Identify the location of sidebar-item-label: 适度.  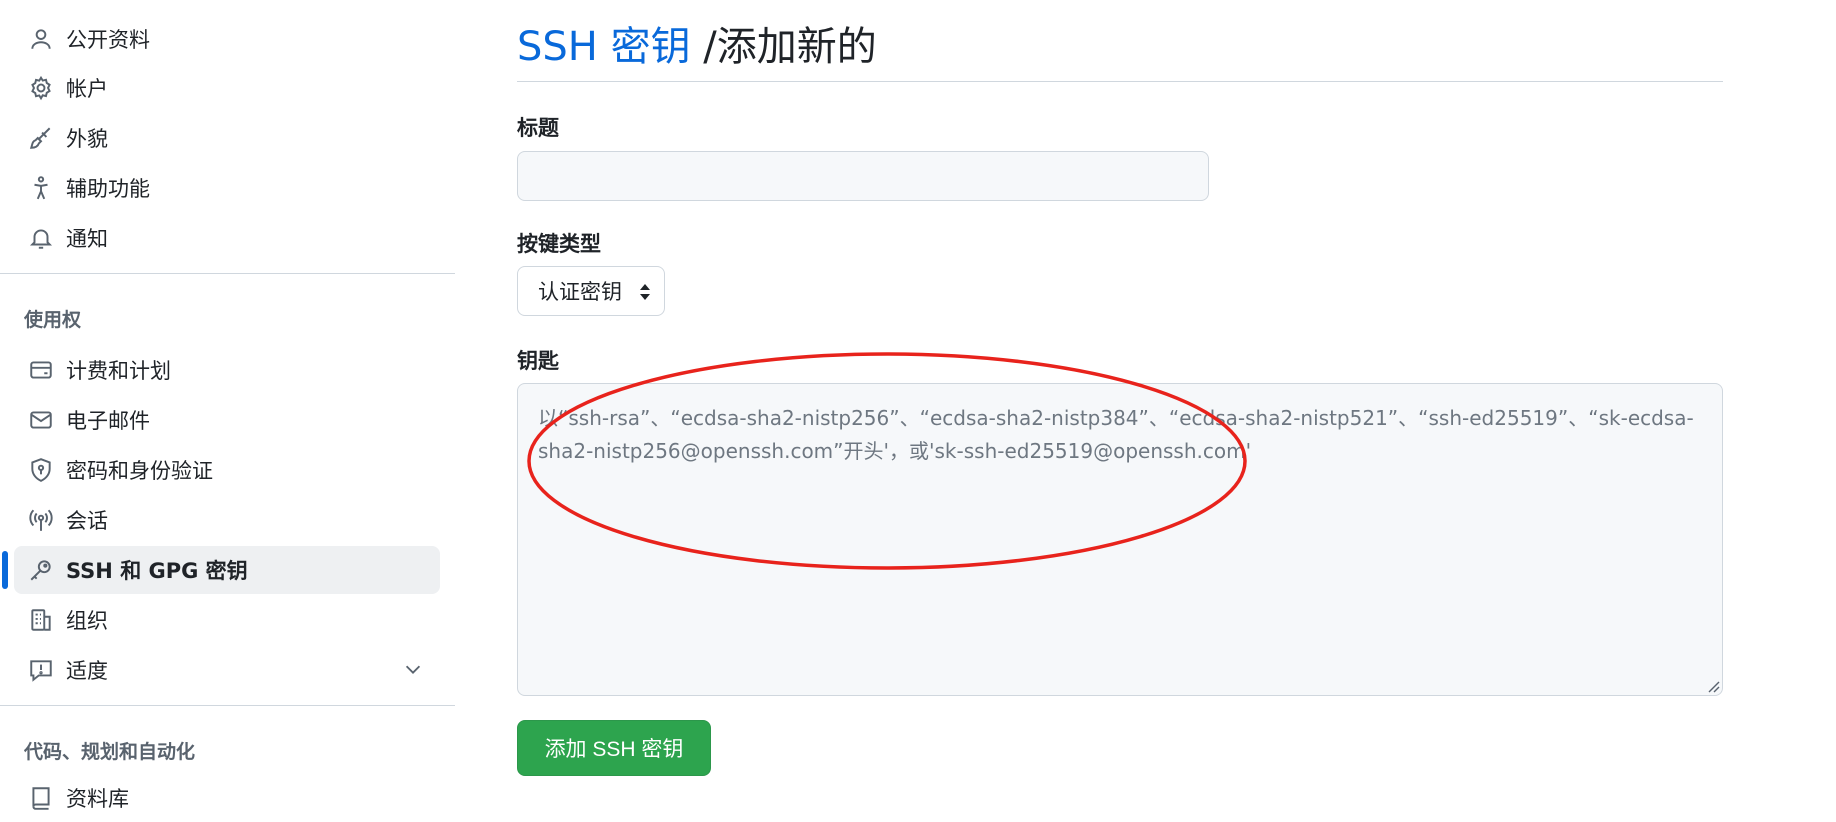
(87, 671).